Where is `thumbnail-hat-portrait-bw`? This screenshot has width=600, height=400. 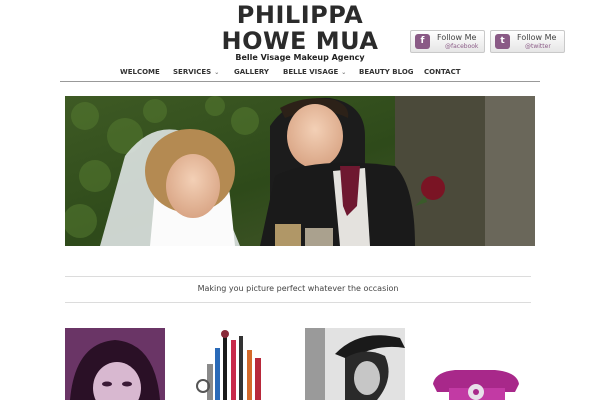
thumbnail-hat-portrait-bw is located at coordinates (355, 364).